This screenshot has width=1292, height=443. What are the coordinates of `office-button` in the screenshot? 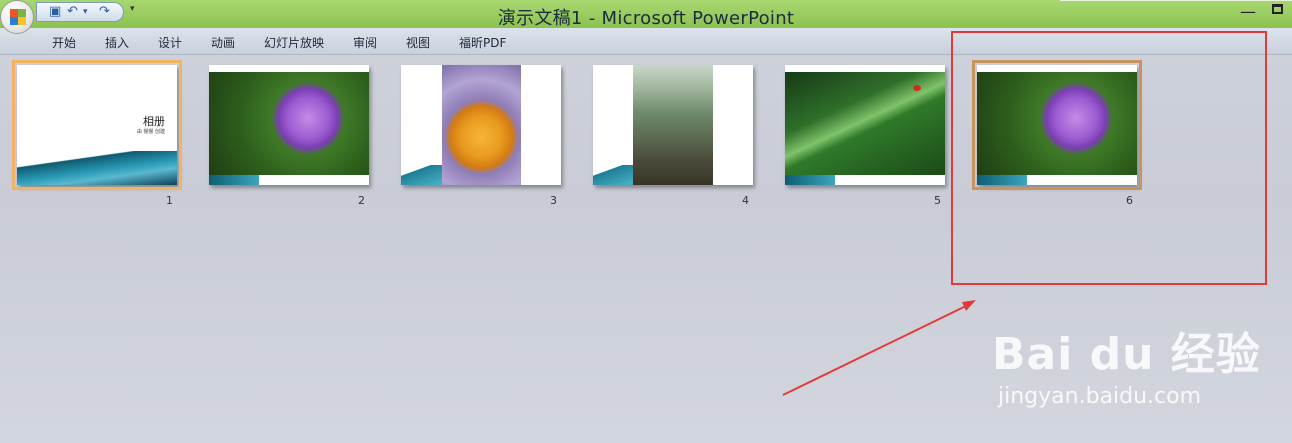 It's located at (17, 17).